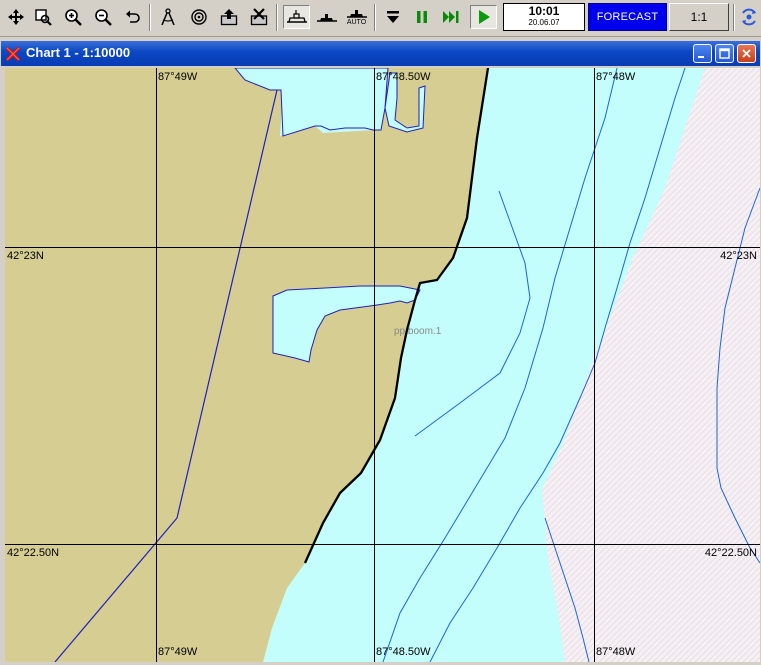 The width and height of the screenshot is (761, 665). What do you see at coordinates (422, 17) in the screenshot?
I see `pause-icon` at bounding box center [422, 17].